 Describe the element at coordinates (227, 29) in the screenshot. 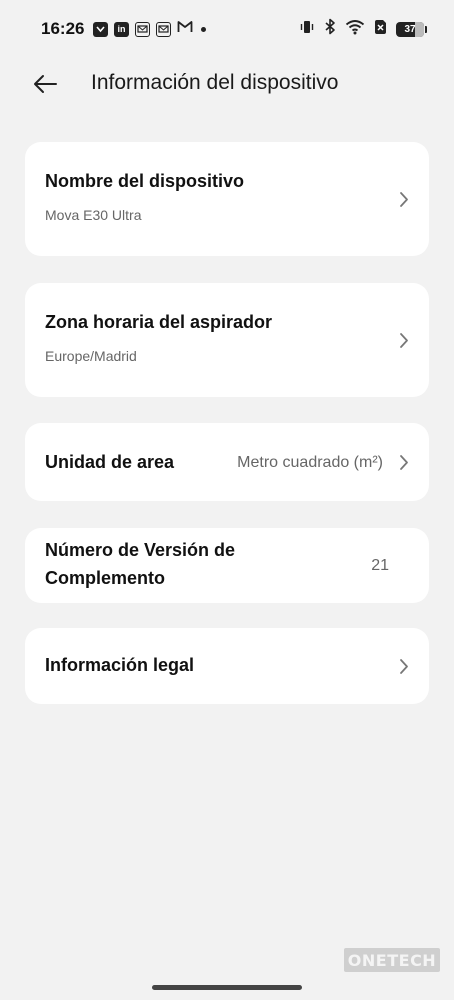

I see `status-bar: 16:26 in 37` at that location.